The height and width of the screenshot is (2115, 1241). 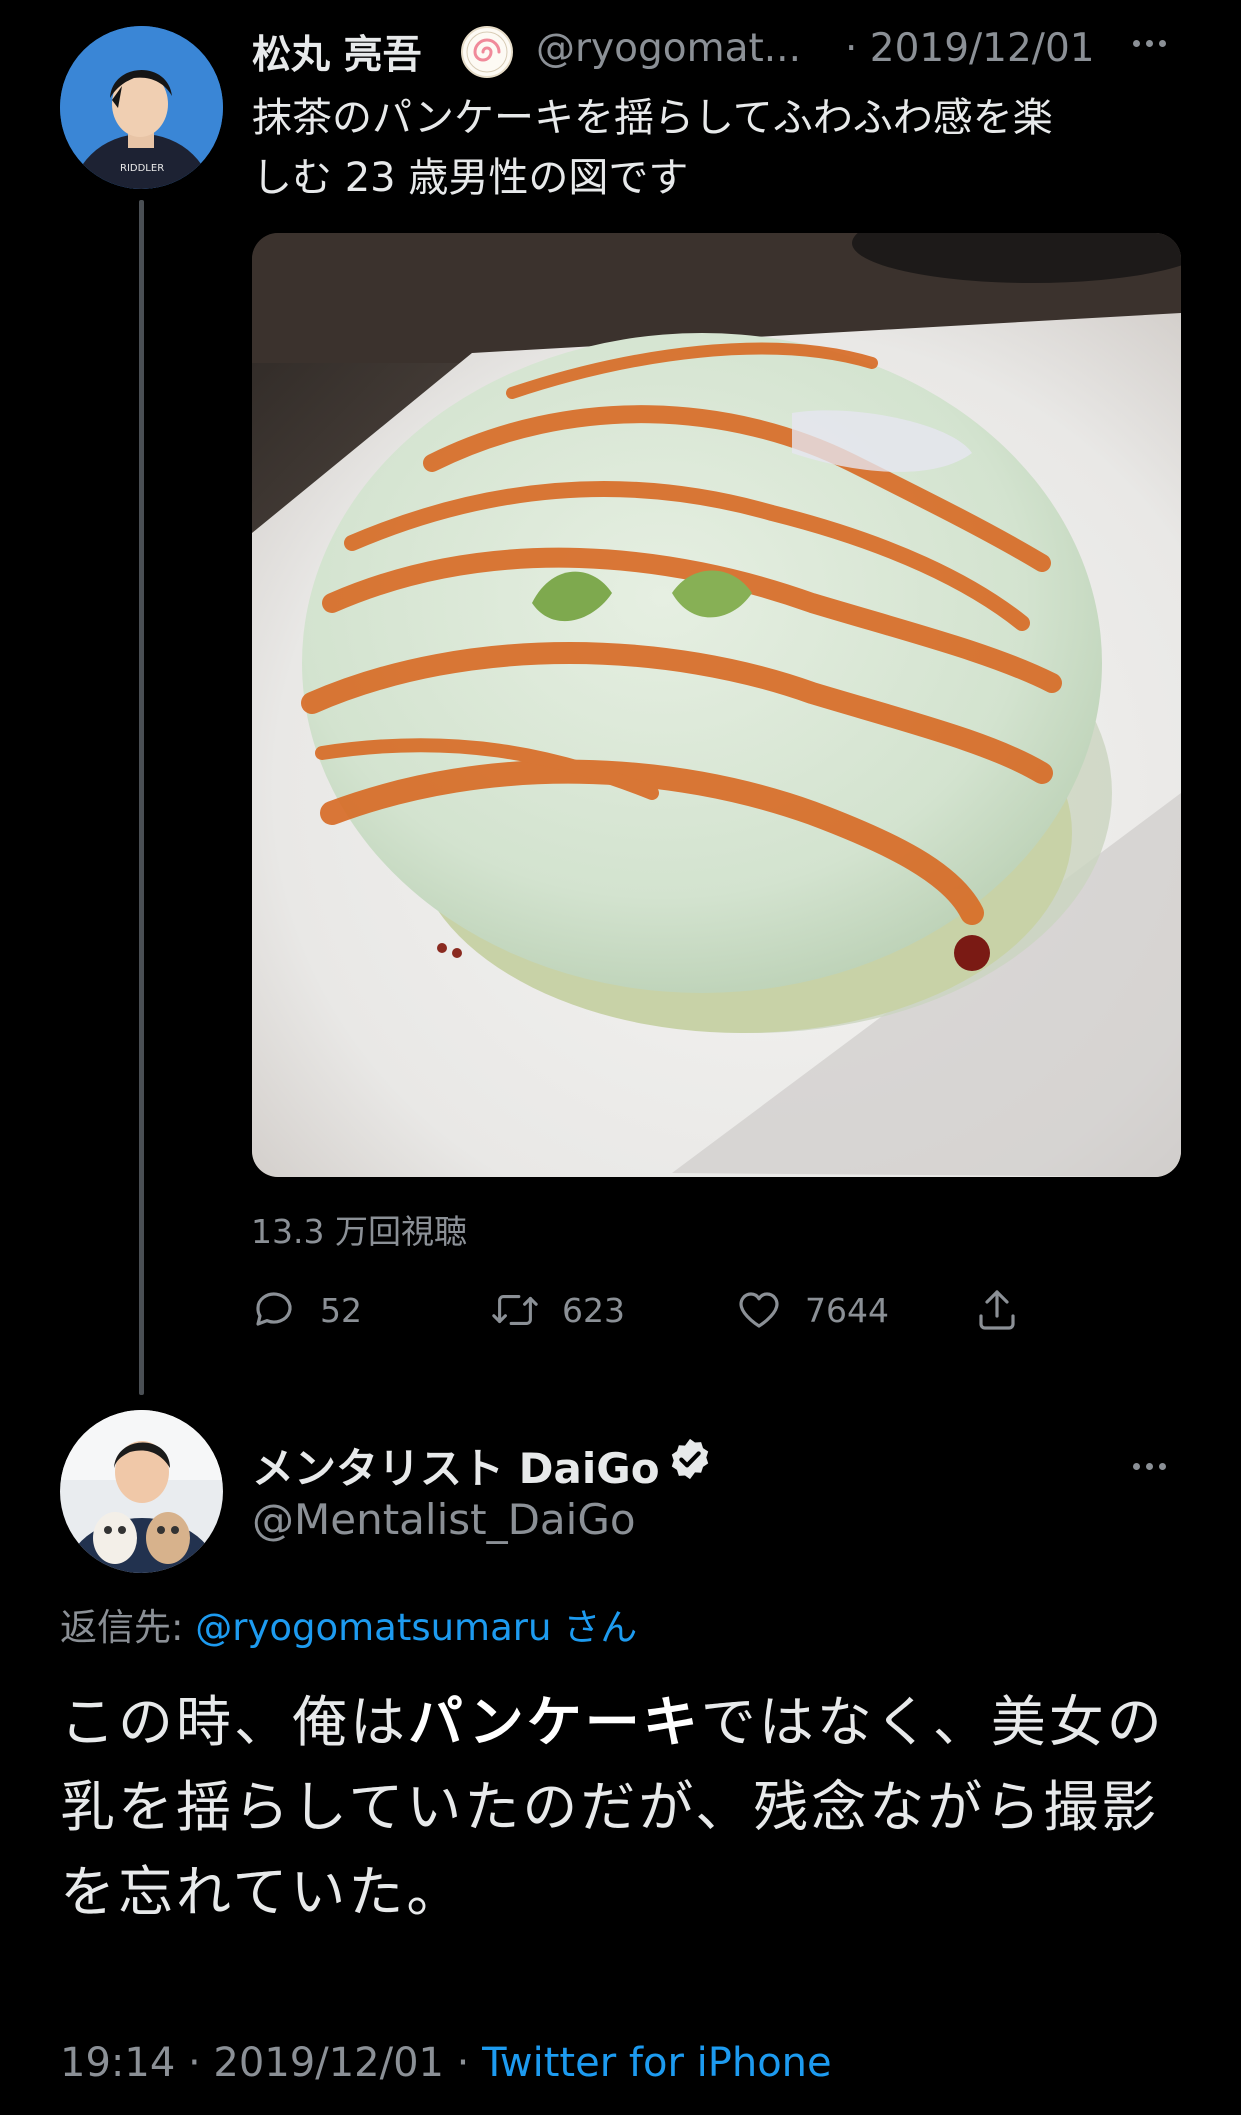 What do you see at coordinates (128, 1627) in the screenshot?
I see `replying-to-label: 返信先:` at bounding box center [128, 1627].